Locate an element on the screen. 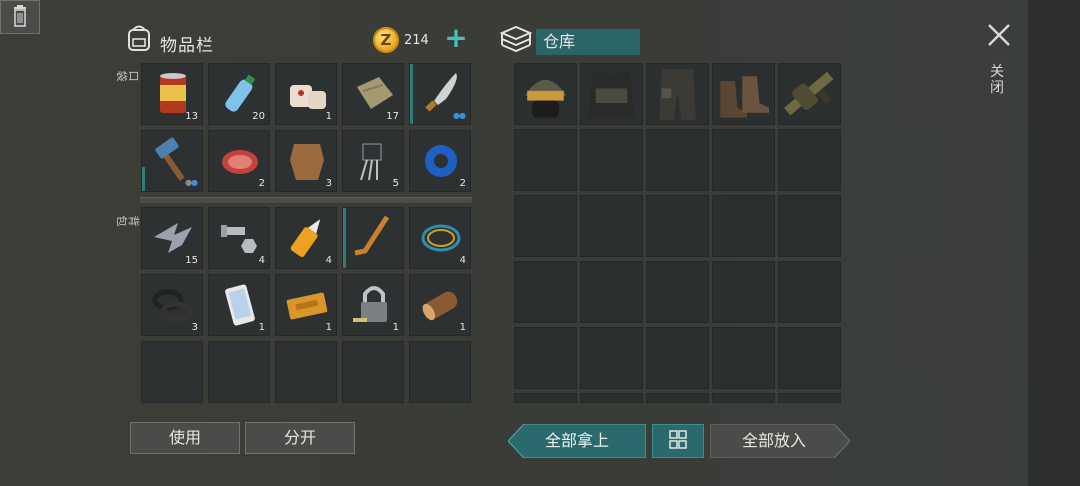 This screenshot has width=1080, height=486. slot-tactical-helmet is located at coordinates (545, 94).